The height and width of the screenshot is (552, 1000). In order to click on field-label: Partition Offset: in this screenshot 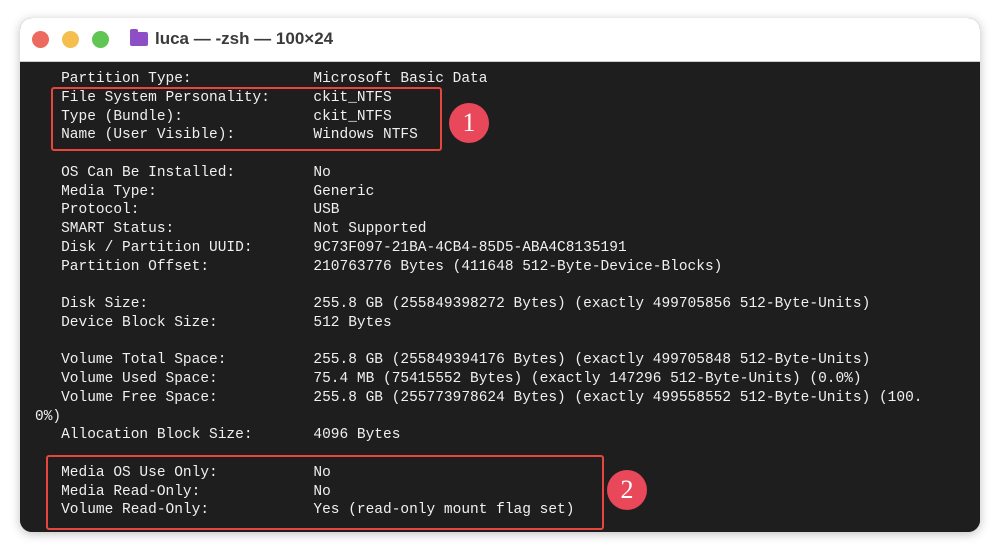, I will do `click(122, 266)`.